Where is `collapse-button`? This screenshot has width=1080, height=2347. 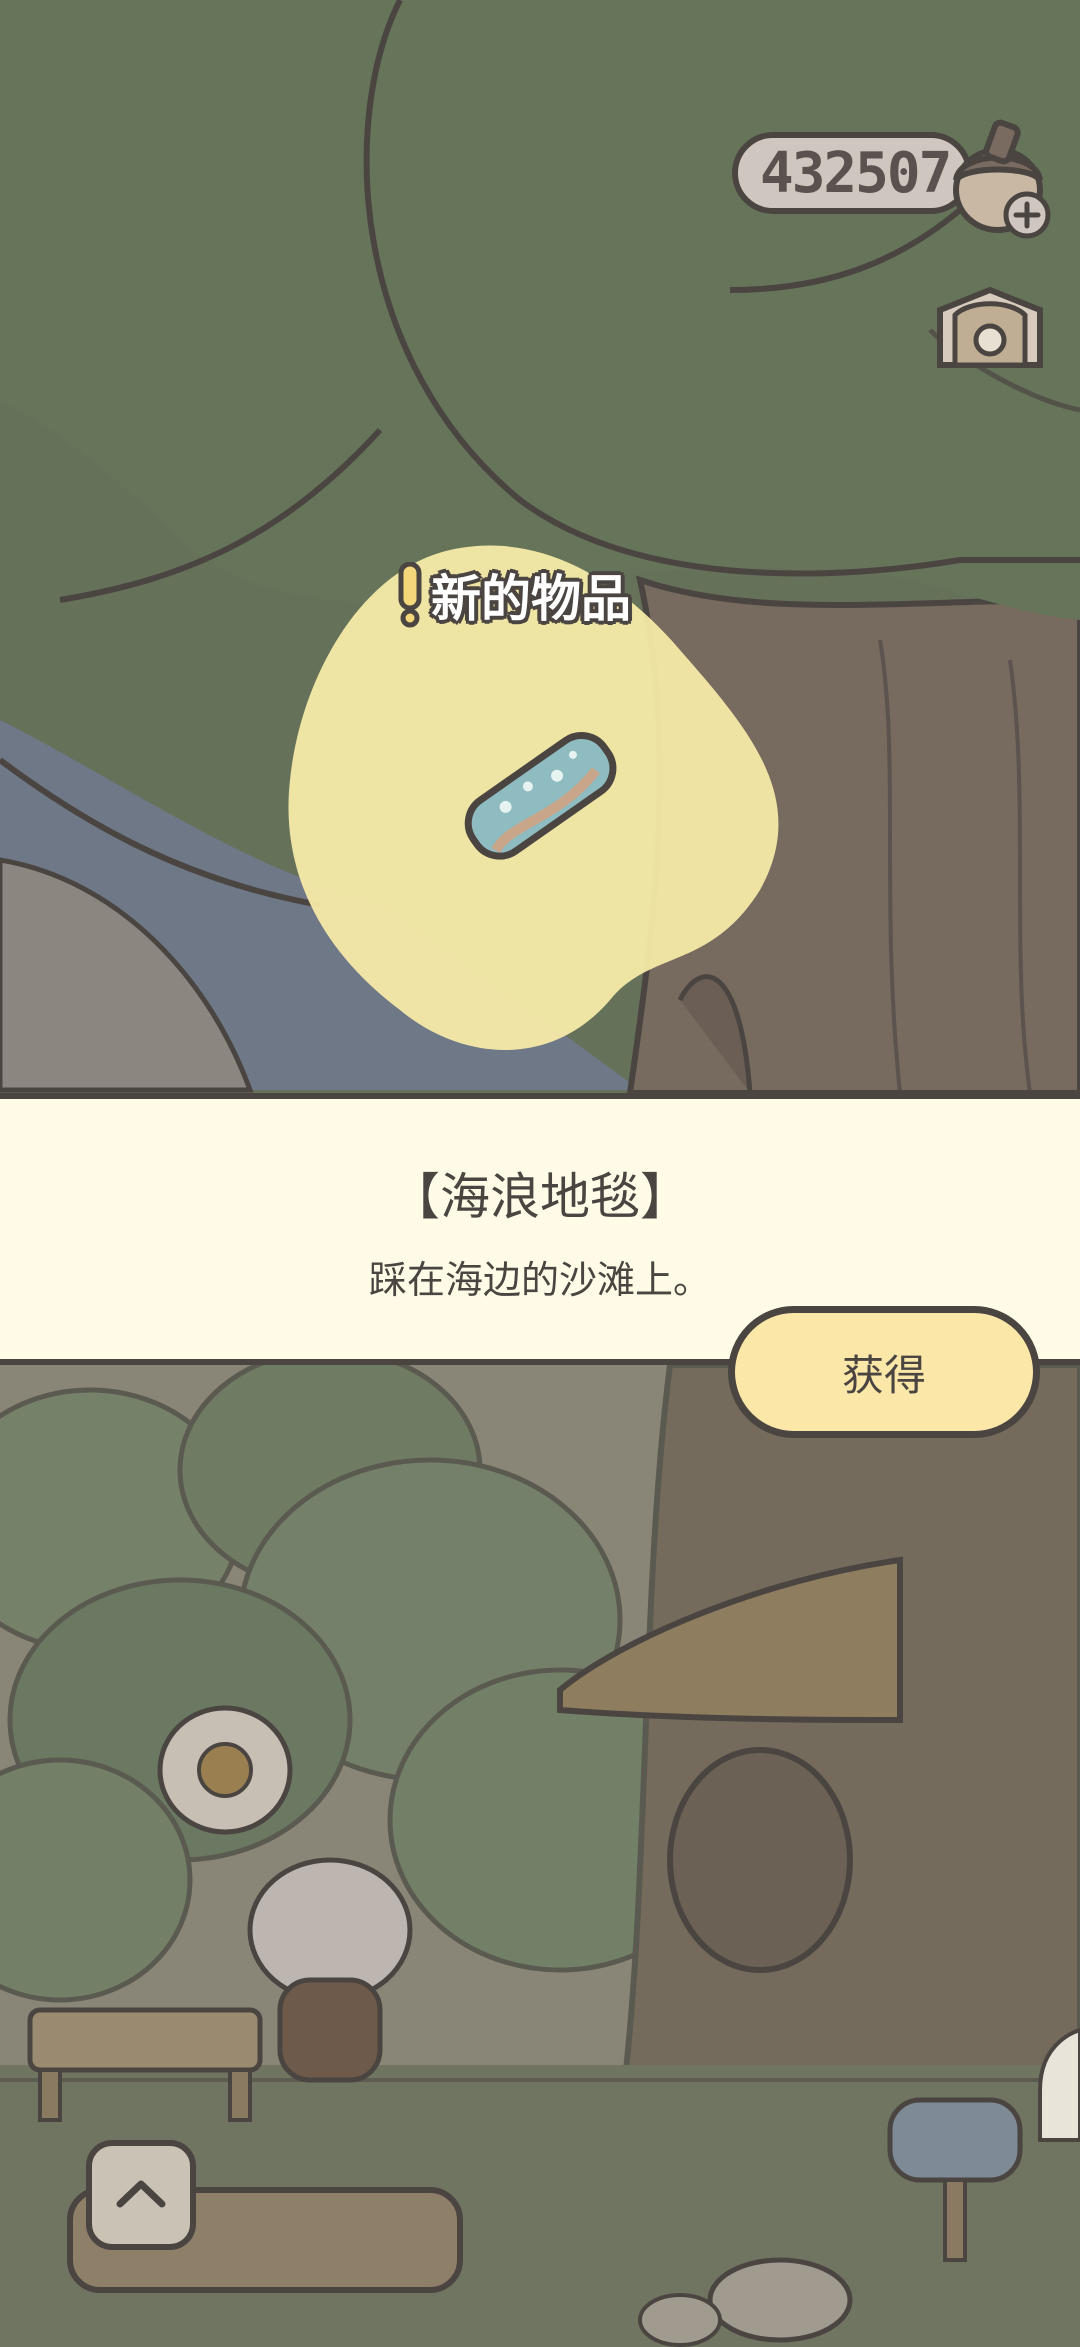 collapse-button is located at coordinates (141, 2195).